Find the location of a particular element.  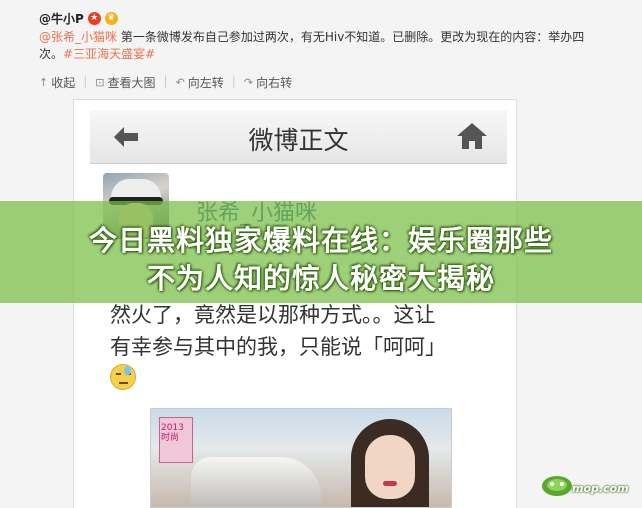

rotate-left-label: 向左转 is located at coordinates (205, 83).